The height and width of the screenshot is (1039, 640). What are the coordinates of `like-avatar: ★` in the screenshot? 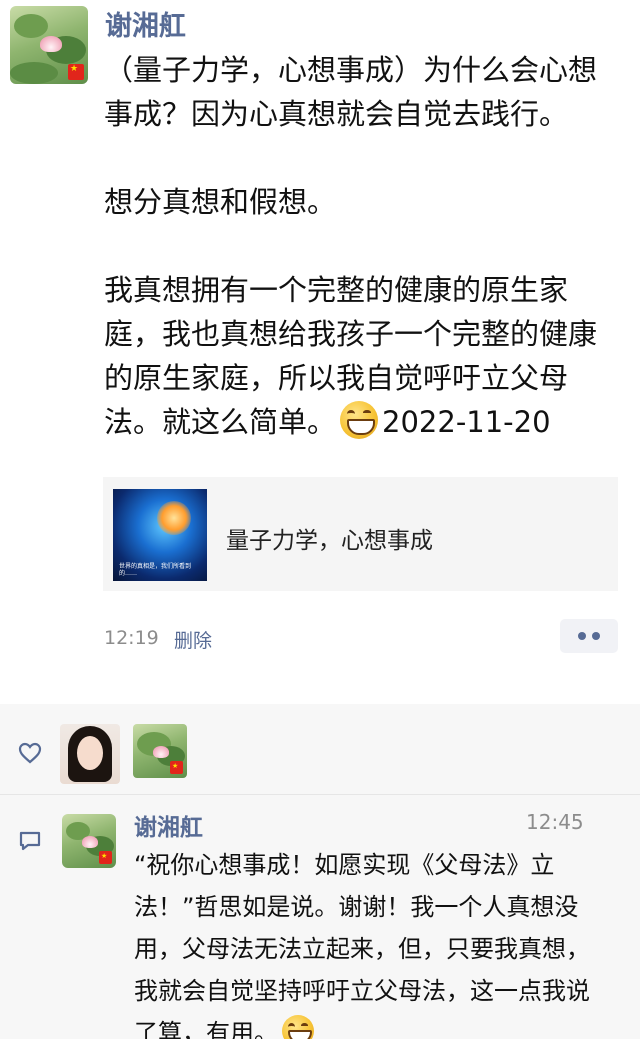 It's located at (160, 751).